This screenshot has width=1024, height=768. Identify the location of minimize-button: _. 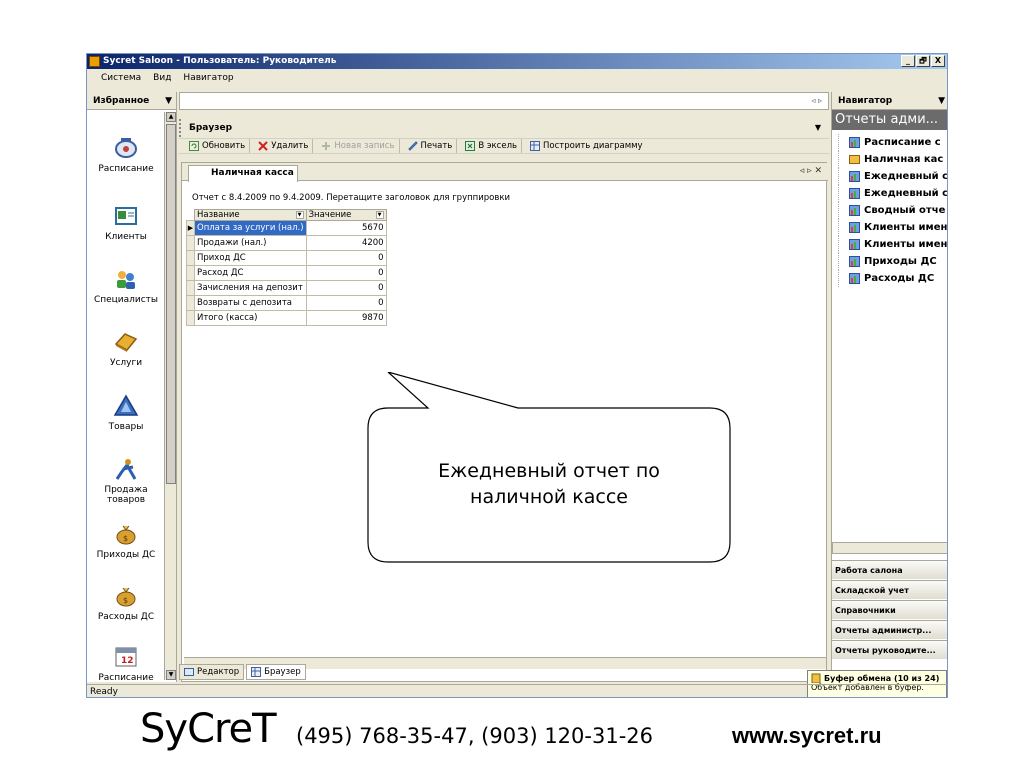
(908, 61).